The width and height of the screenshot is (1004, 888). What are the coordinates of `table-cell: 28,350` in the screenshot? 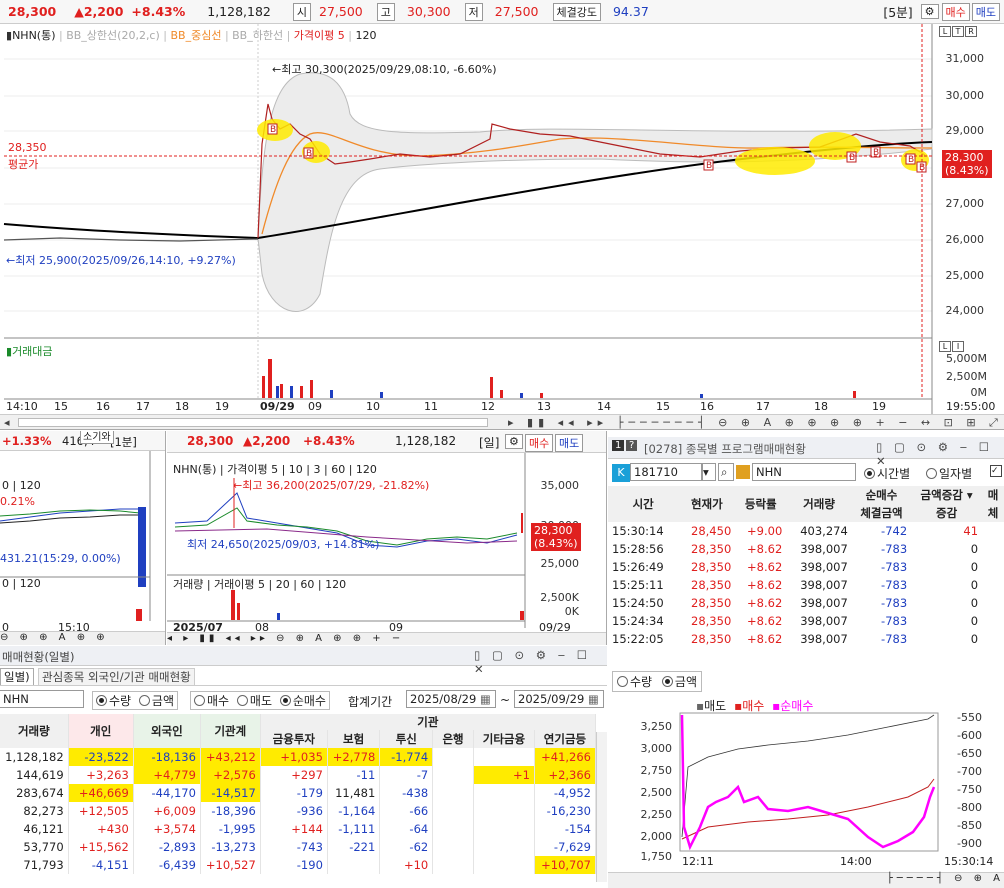 It's located at (711, 603).